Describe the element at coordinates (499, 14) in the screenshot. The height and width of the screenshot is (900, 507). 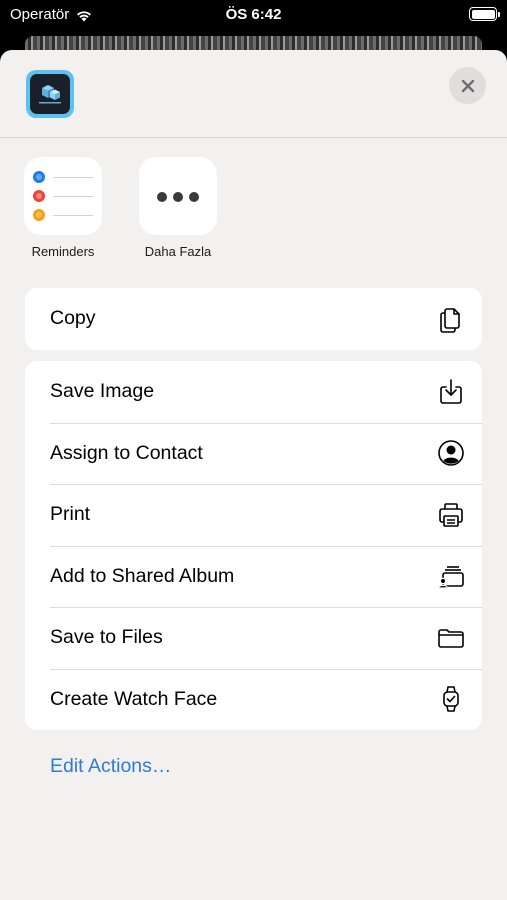
I see `battery-tip` at that location.